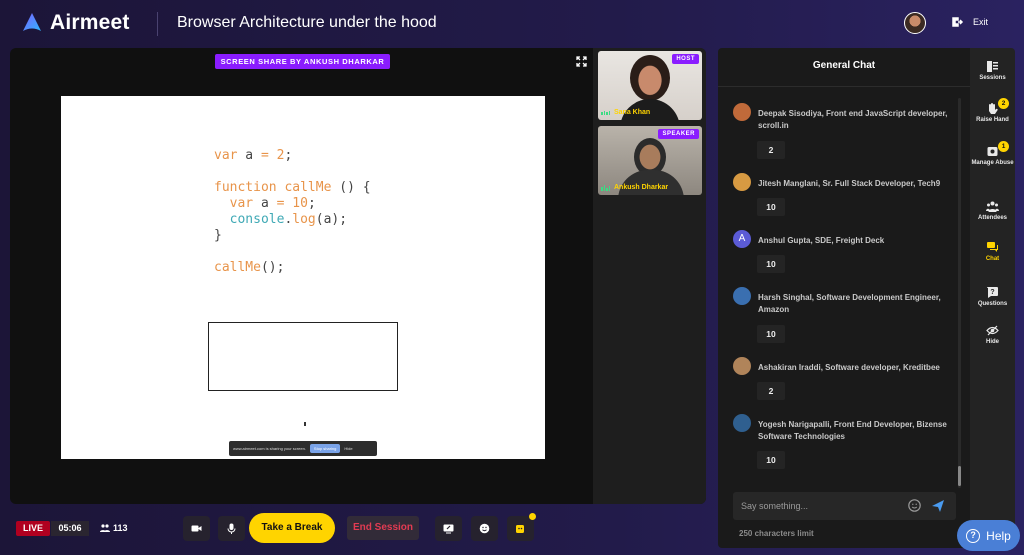 The image size is (1024, 555). I want to click on question-icon: ?, so click(992, 292).